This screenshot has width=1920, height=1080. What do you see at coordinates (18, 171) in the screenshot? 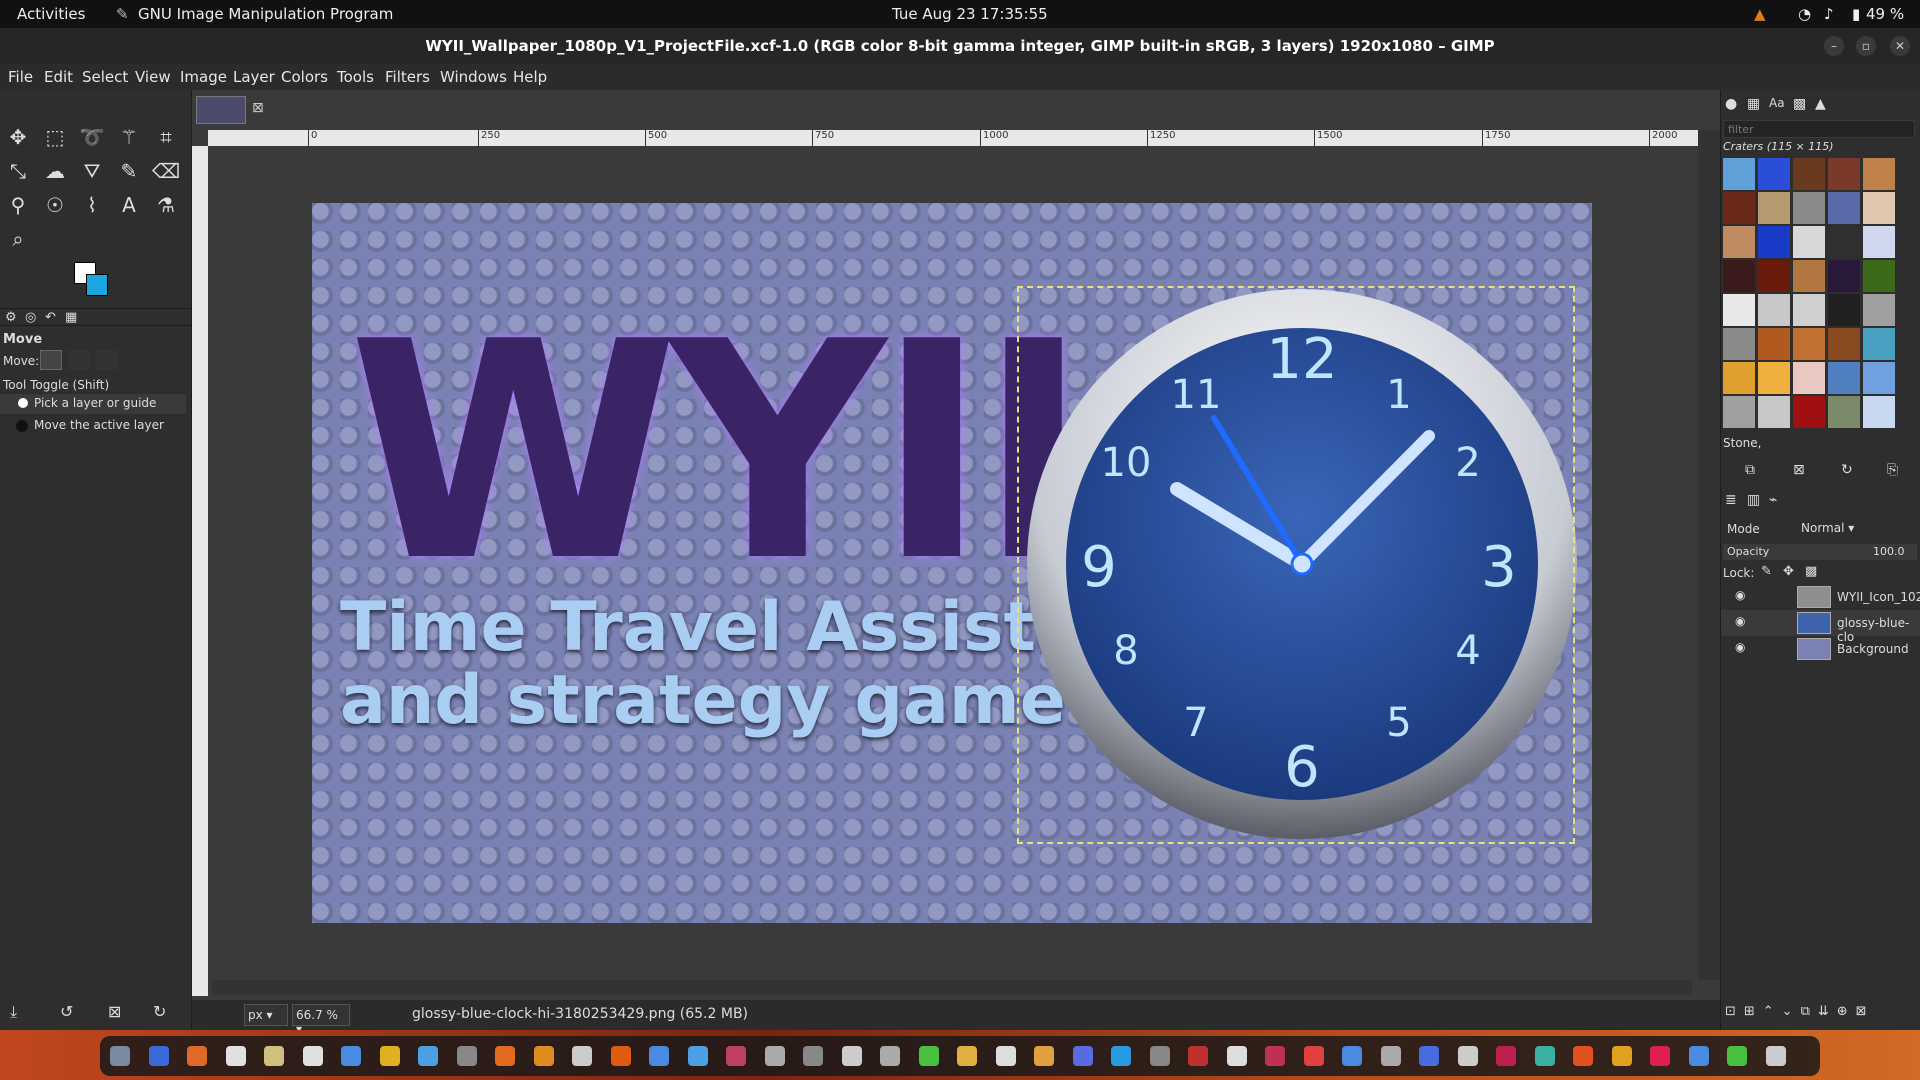
I see `transform-icon: ⤡` at bounding box center [18, 171].